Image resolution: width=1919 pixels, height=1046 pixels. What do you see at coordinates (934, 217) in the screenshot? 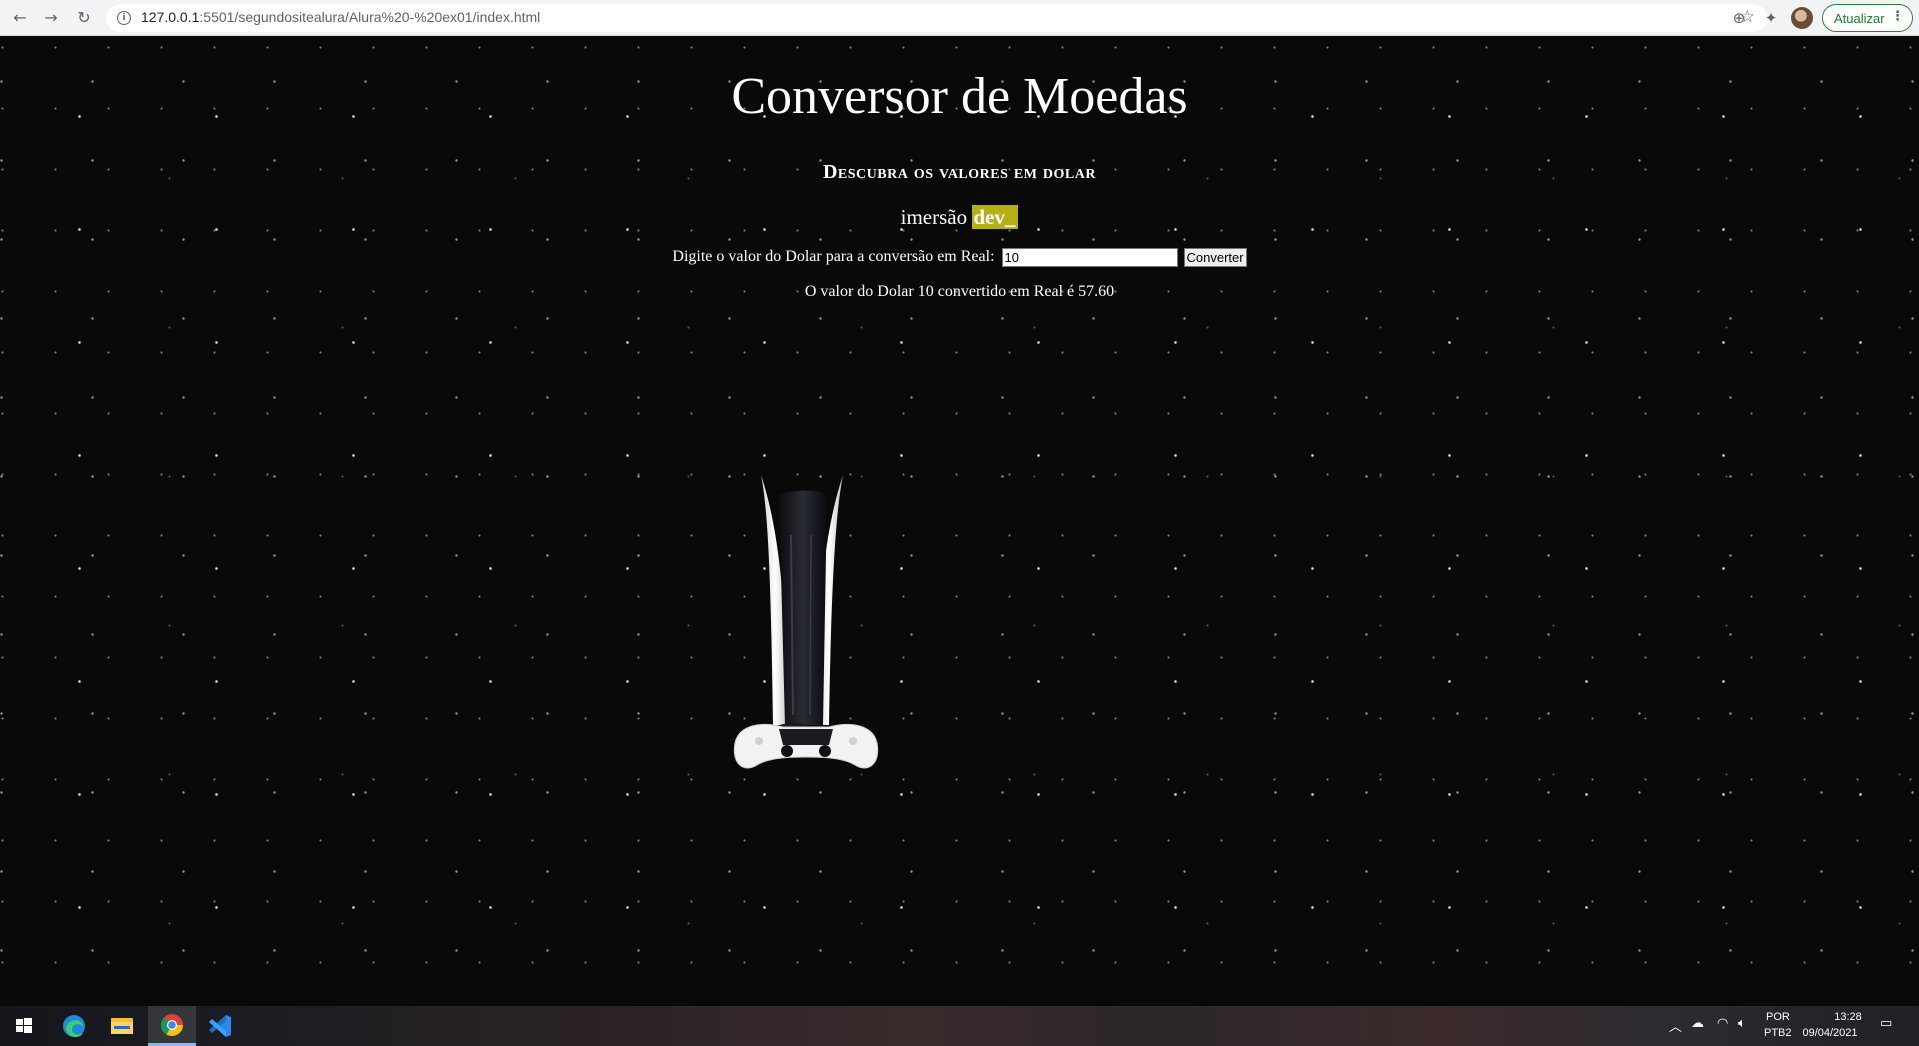
I see `brand-text: imersão` at bounding box center [934, 217].